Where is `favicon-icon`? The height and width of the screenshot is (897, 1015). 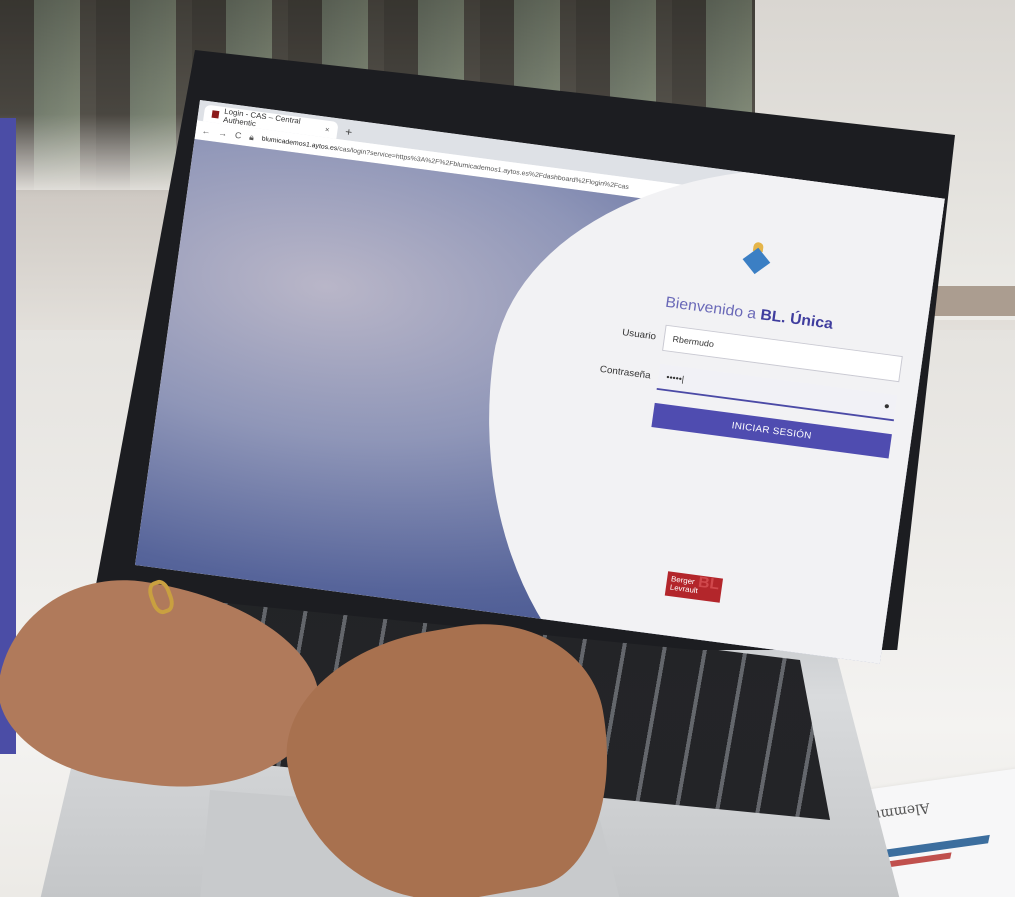 favicon-icon is located at coordinates (215, 114).